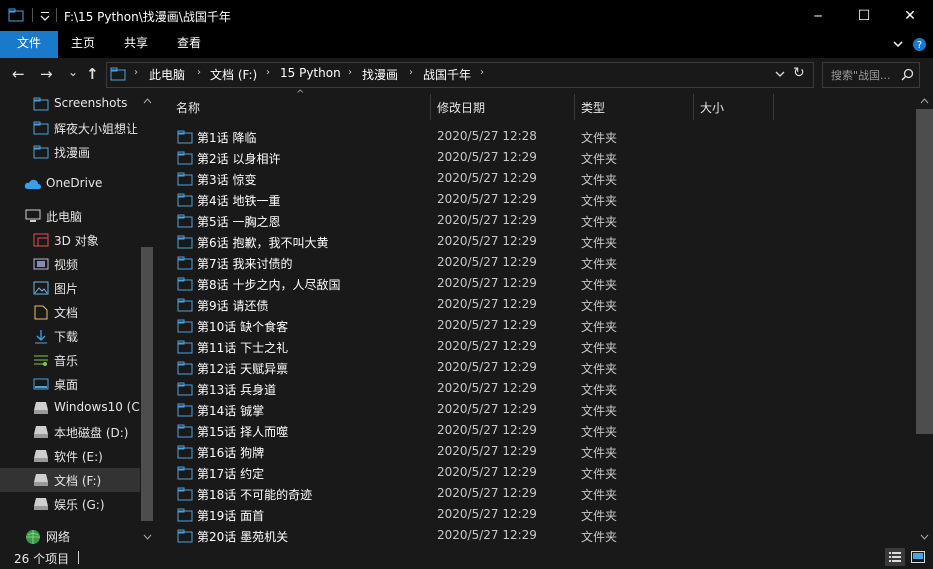 The width and height of the screenshot is (933, 569). I want to click on breadcrumb-current-folder: 战国千年, so click(447, 74).